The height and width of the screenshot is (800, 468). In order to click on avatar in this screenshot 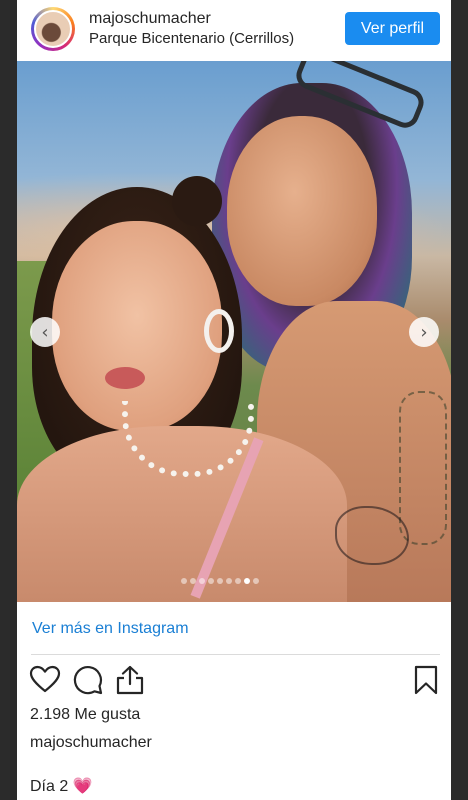, I will do `click(53, 29)`.